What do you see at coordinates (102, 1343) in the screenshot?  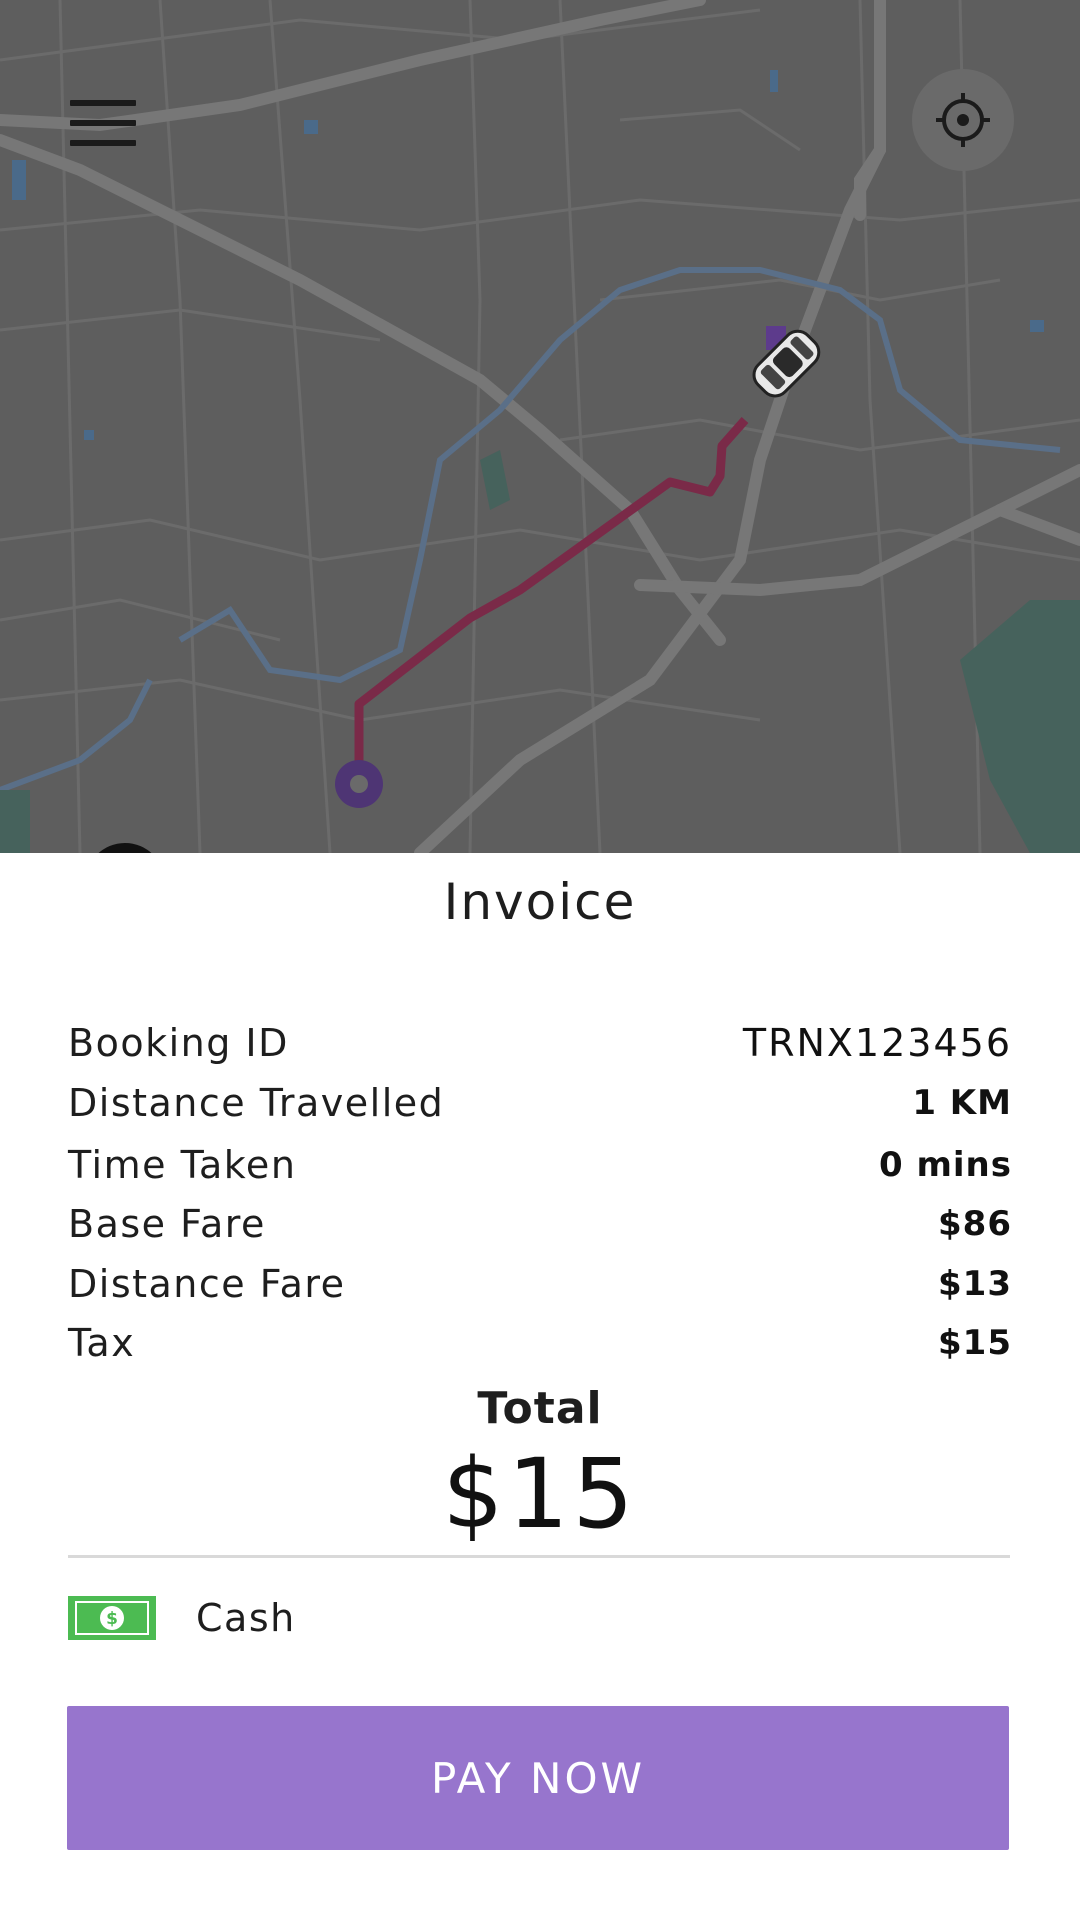 I see `row-label: Tax` at bounding box center [102, 1343].